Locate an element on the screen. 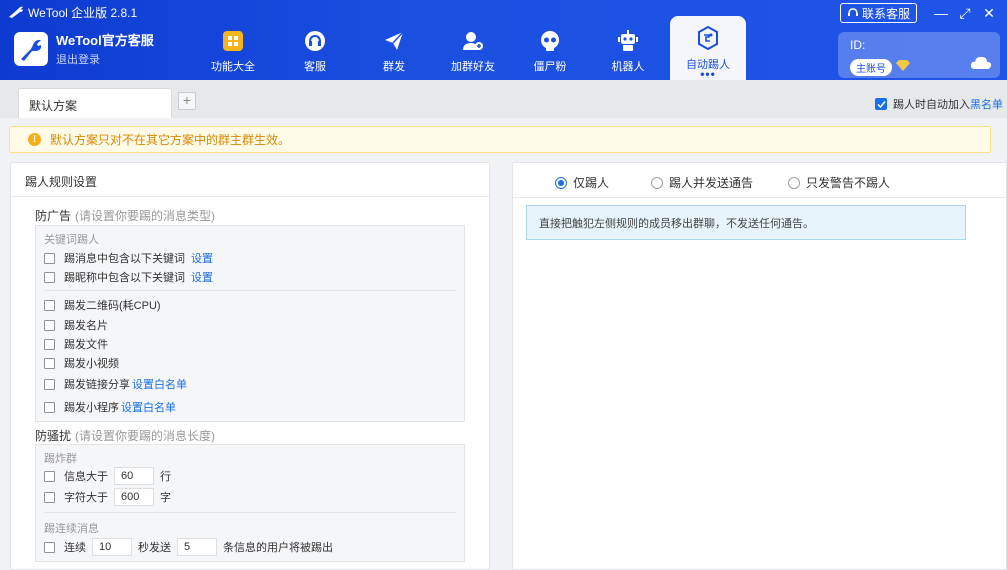 This screenshot has width=1007, height=570. nav-item-zombie-fans: 僵尸粉 is located at coordinates (550, 49).